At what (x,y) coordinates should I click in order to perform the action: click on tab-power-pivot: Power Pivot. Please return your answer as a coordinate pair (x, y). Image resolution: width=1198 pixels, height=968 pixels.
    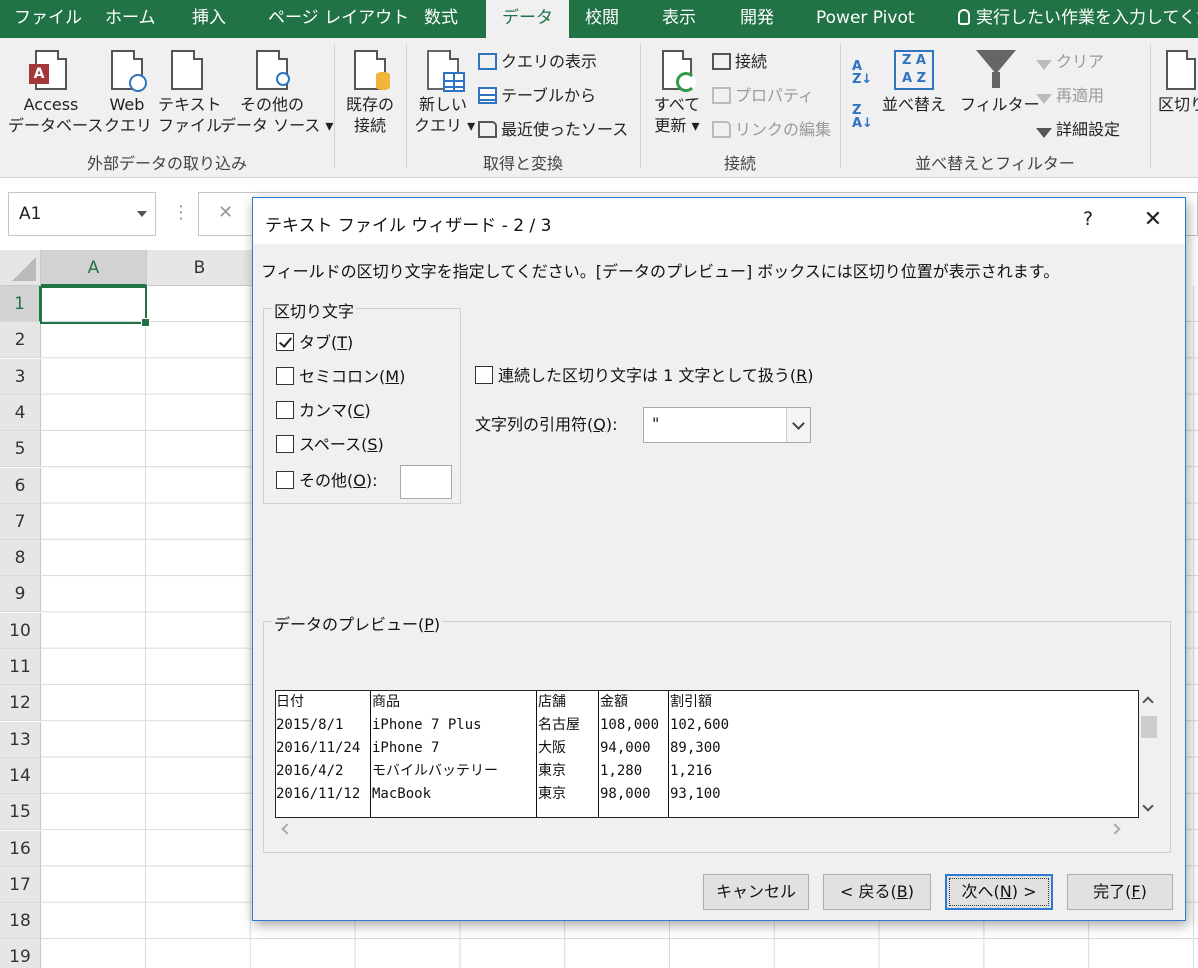
    Looking at the image, I should click on (865, 19).